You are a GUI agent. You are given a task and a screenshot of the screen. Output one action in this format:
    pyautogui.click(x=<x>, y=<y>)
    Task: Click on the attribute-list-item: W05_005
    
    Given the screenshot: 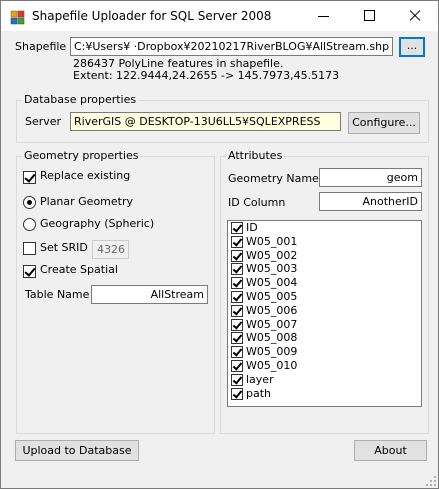 What is the action you would take?
    pyautogui.click(x=324, y=297)
    